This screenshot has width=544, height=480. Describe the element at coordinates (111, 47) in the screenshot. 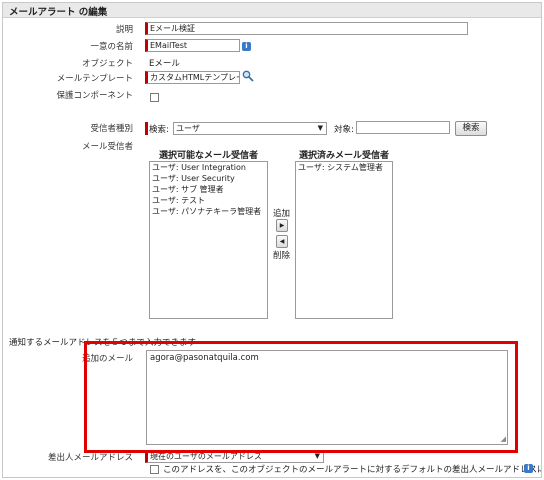

I see `unique-name-label: 一意の名前` at that location.